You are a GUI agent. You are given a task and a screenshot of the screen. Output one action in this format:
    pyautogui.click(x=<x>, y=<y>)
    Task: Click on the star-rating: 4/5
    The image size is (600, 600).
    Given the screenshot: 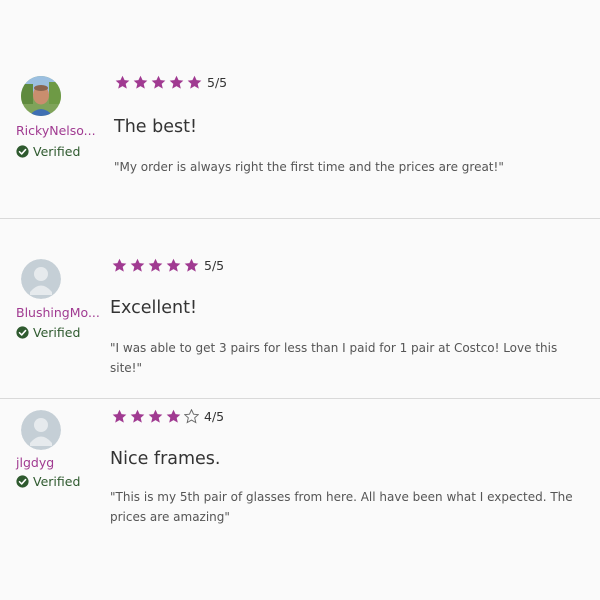 What is the action you would take?
    pyautogui.click(x=168, y=416)
    